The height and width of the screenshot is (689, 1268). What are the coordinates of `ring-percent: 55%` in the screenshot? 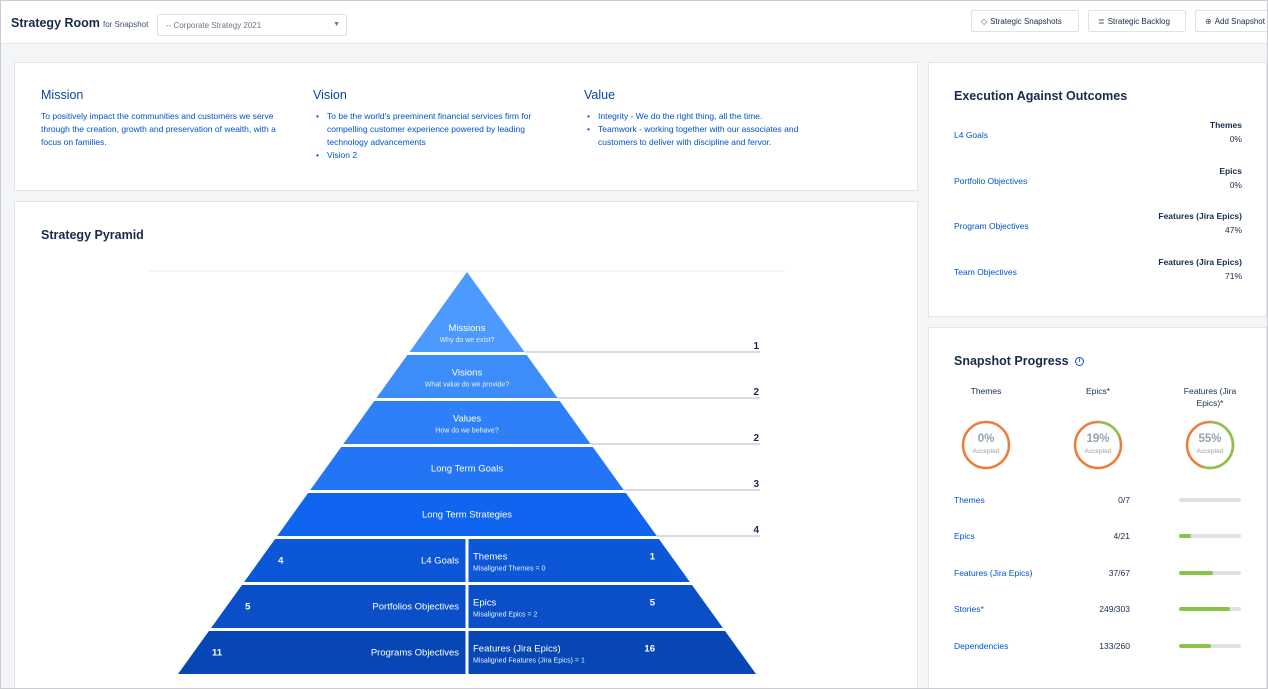 It's located at (1210, 439).